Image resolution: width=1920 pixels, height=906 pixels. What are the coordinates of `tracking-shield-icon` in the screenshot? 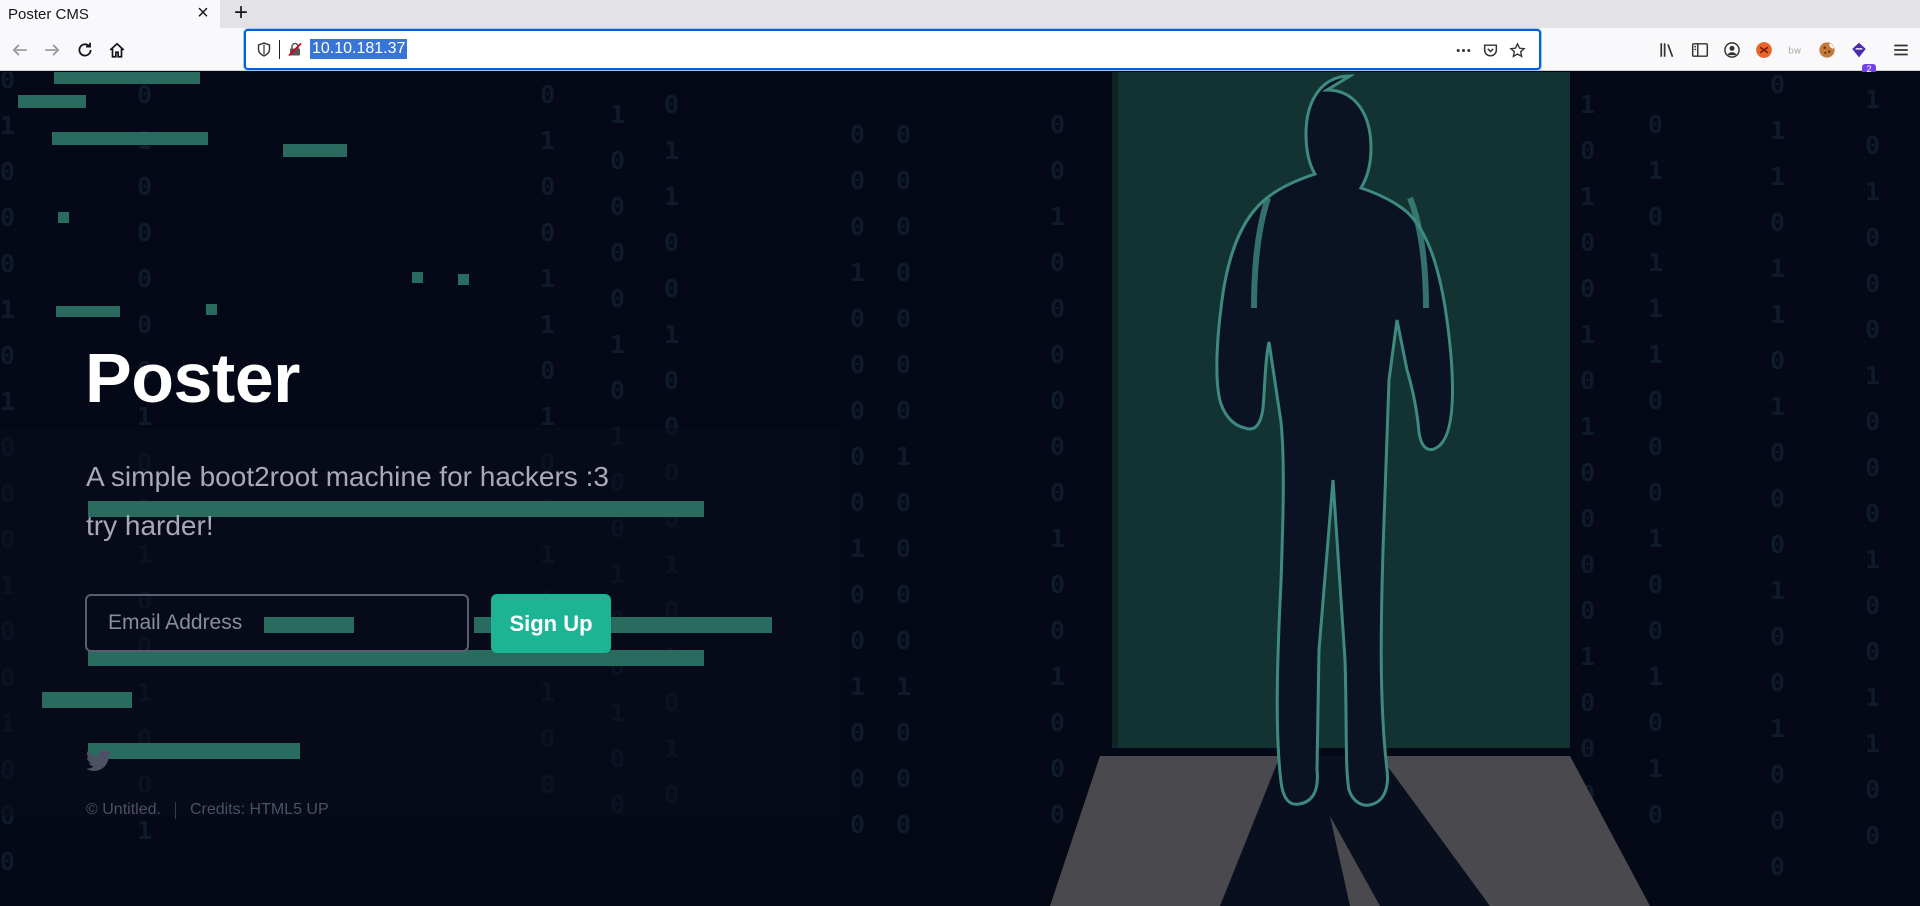 It's located at (264, 49).